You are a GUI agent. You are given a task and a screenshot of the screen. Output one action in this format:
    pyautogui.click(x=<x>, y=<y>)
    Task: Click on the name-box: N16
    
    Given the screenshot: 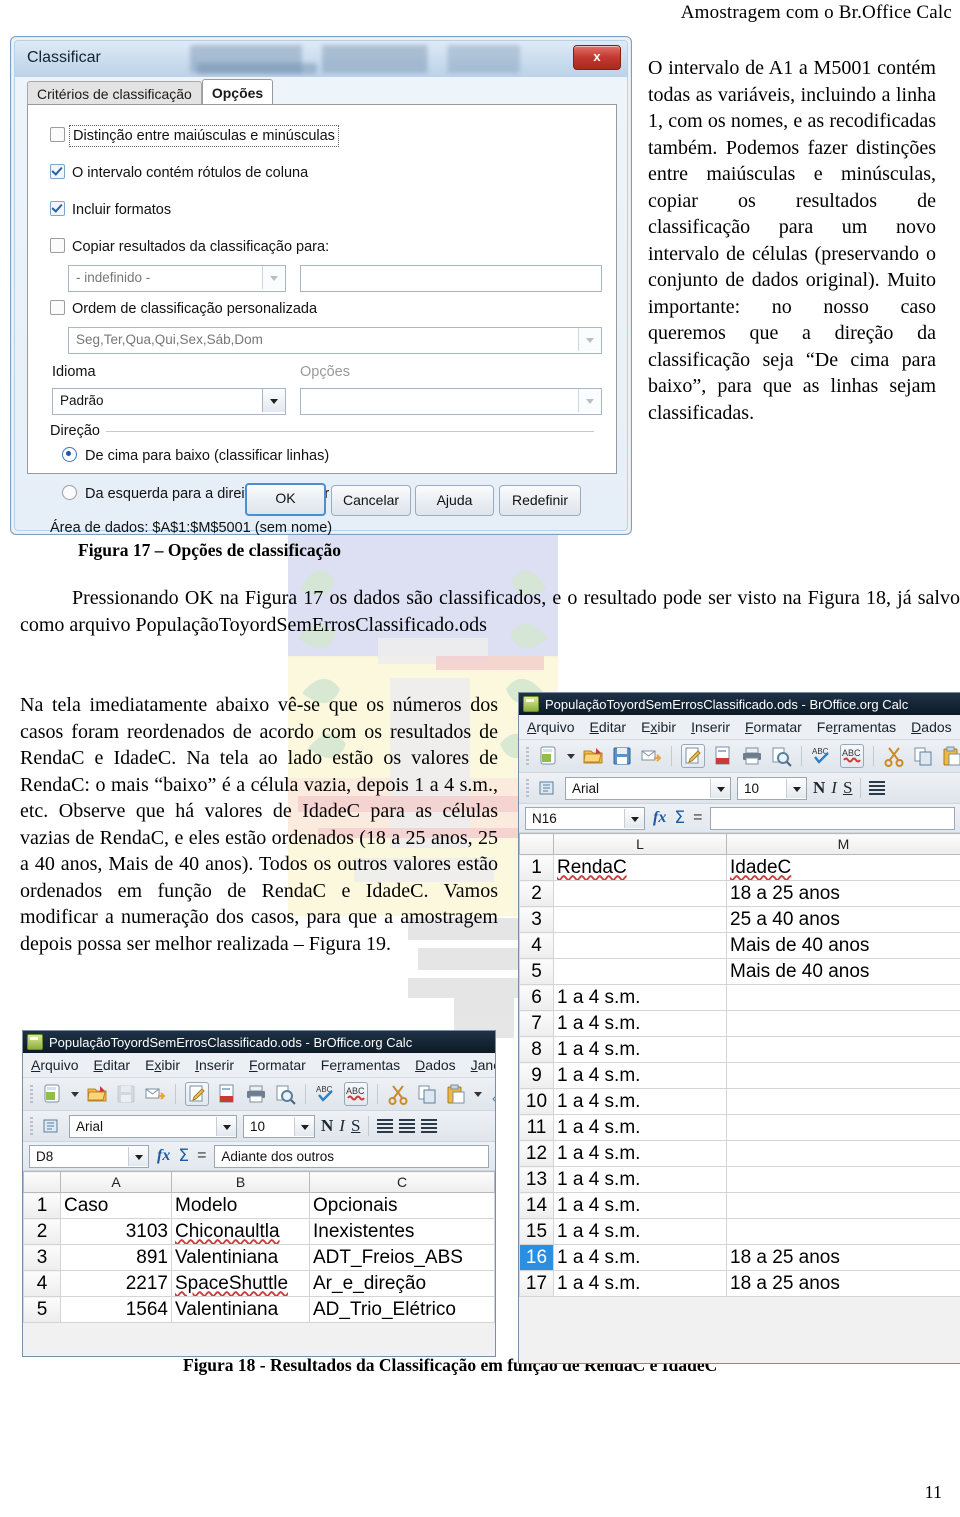 What is the action you would take?
    pyautogui.click(x=585, y=818)
    